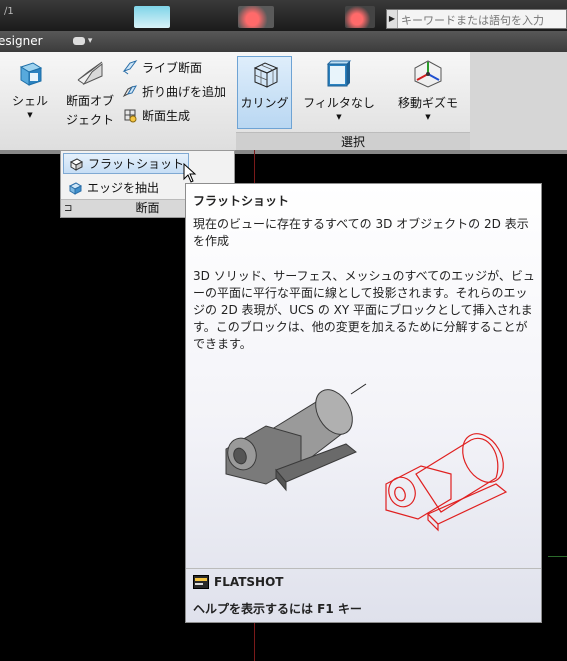  I want to click on ribbon-empty-area, so click(518, 101).